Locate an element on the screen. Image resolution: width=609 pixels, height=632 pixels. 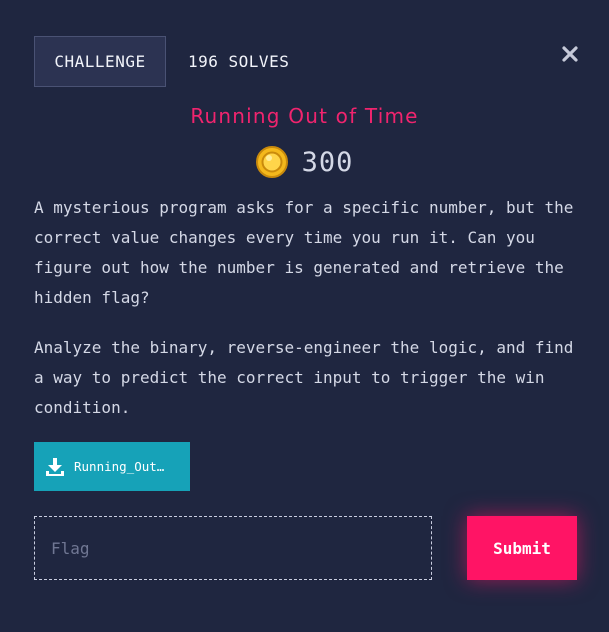
tab-challenge-label: CHALLENGE is located at coordinates (100, 61).